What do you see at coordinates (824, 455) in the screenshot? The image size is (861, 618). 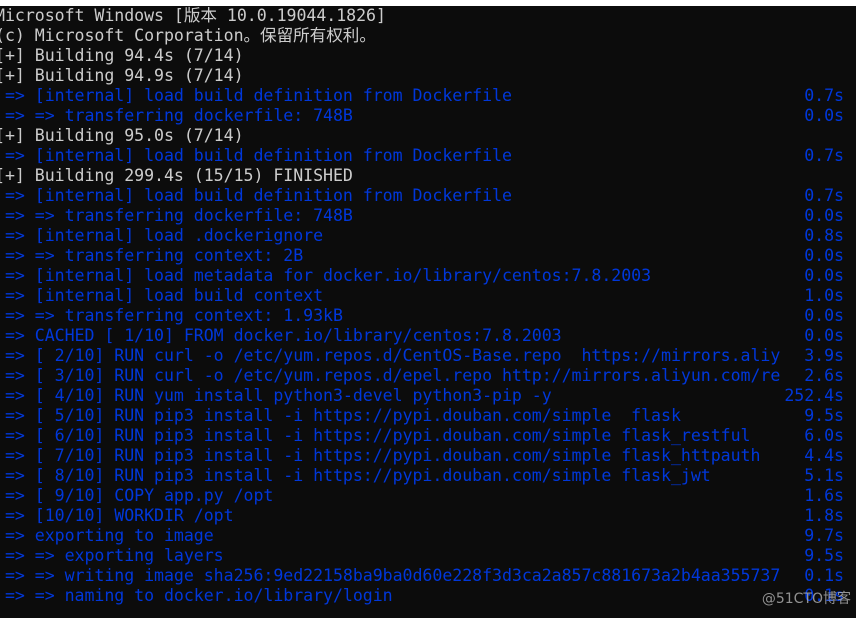 I see `step-duration: 4.4s` at bounding box center [824, 455].